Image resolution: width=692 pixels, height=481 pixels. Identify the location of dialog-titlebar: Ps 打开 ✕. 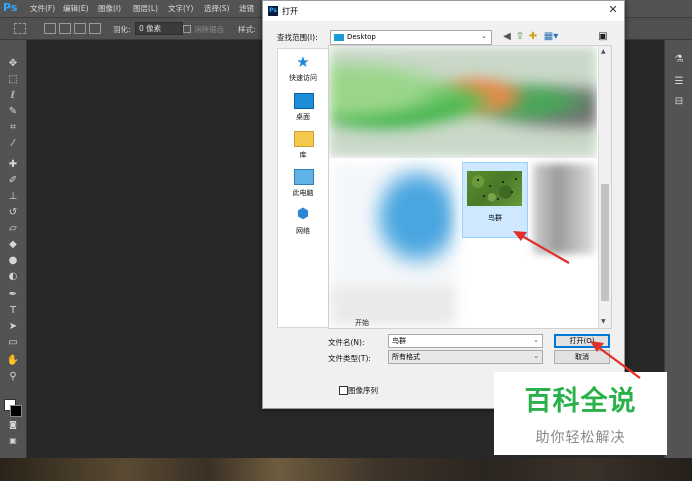
(443, 11).